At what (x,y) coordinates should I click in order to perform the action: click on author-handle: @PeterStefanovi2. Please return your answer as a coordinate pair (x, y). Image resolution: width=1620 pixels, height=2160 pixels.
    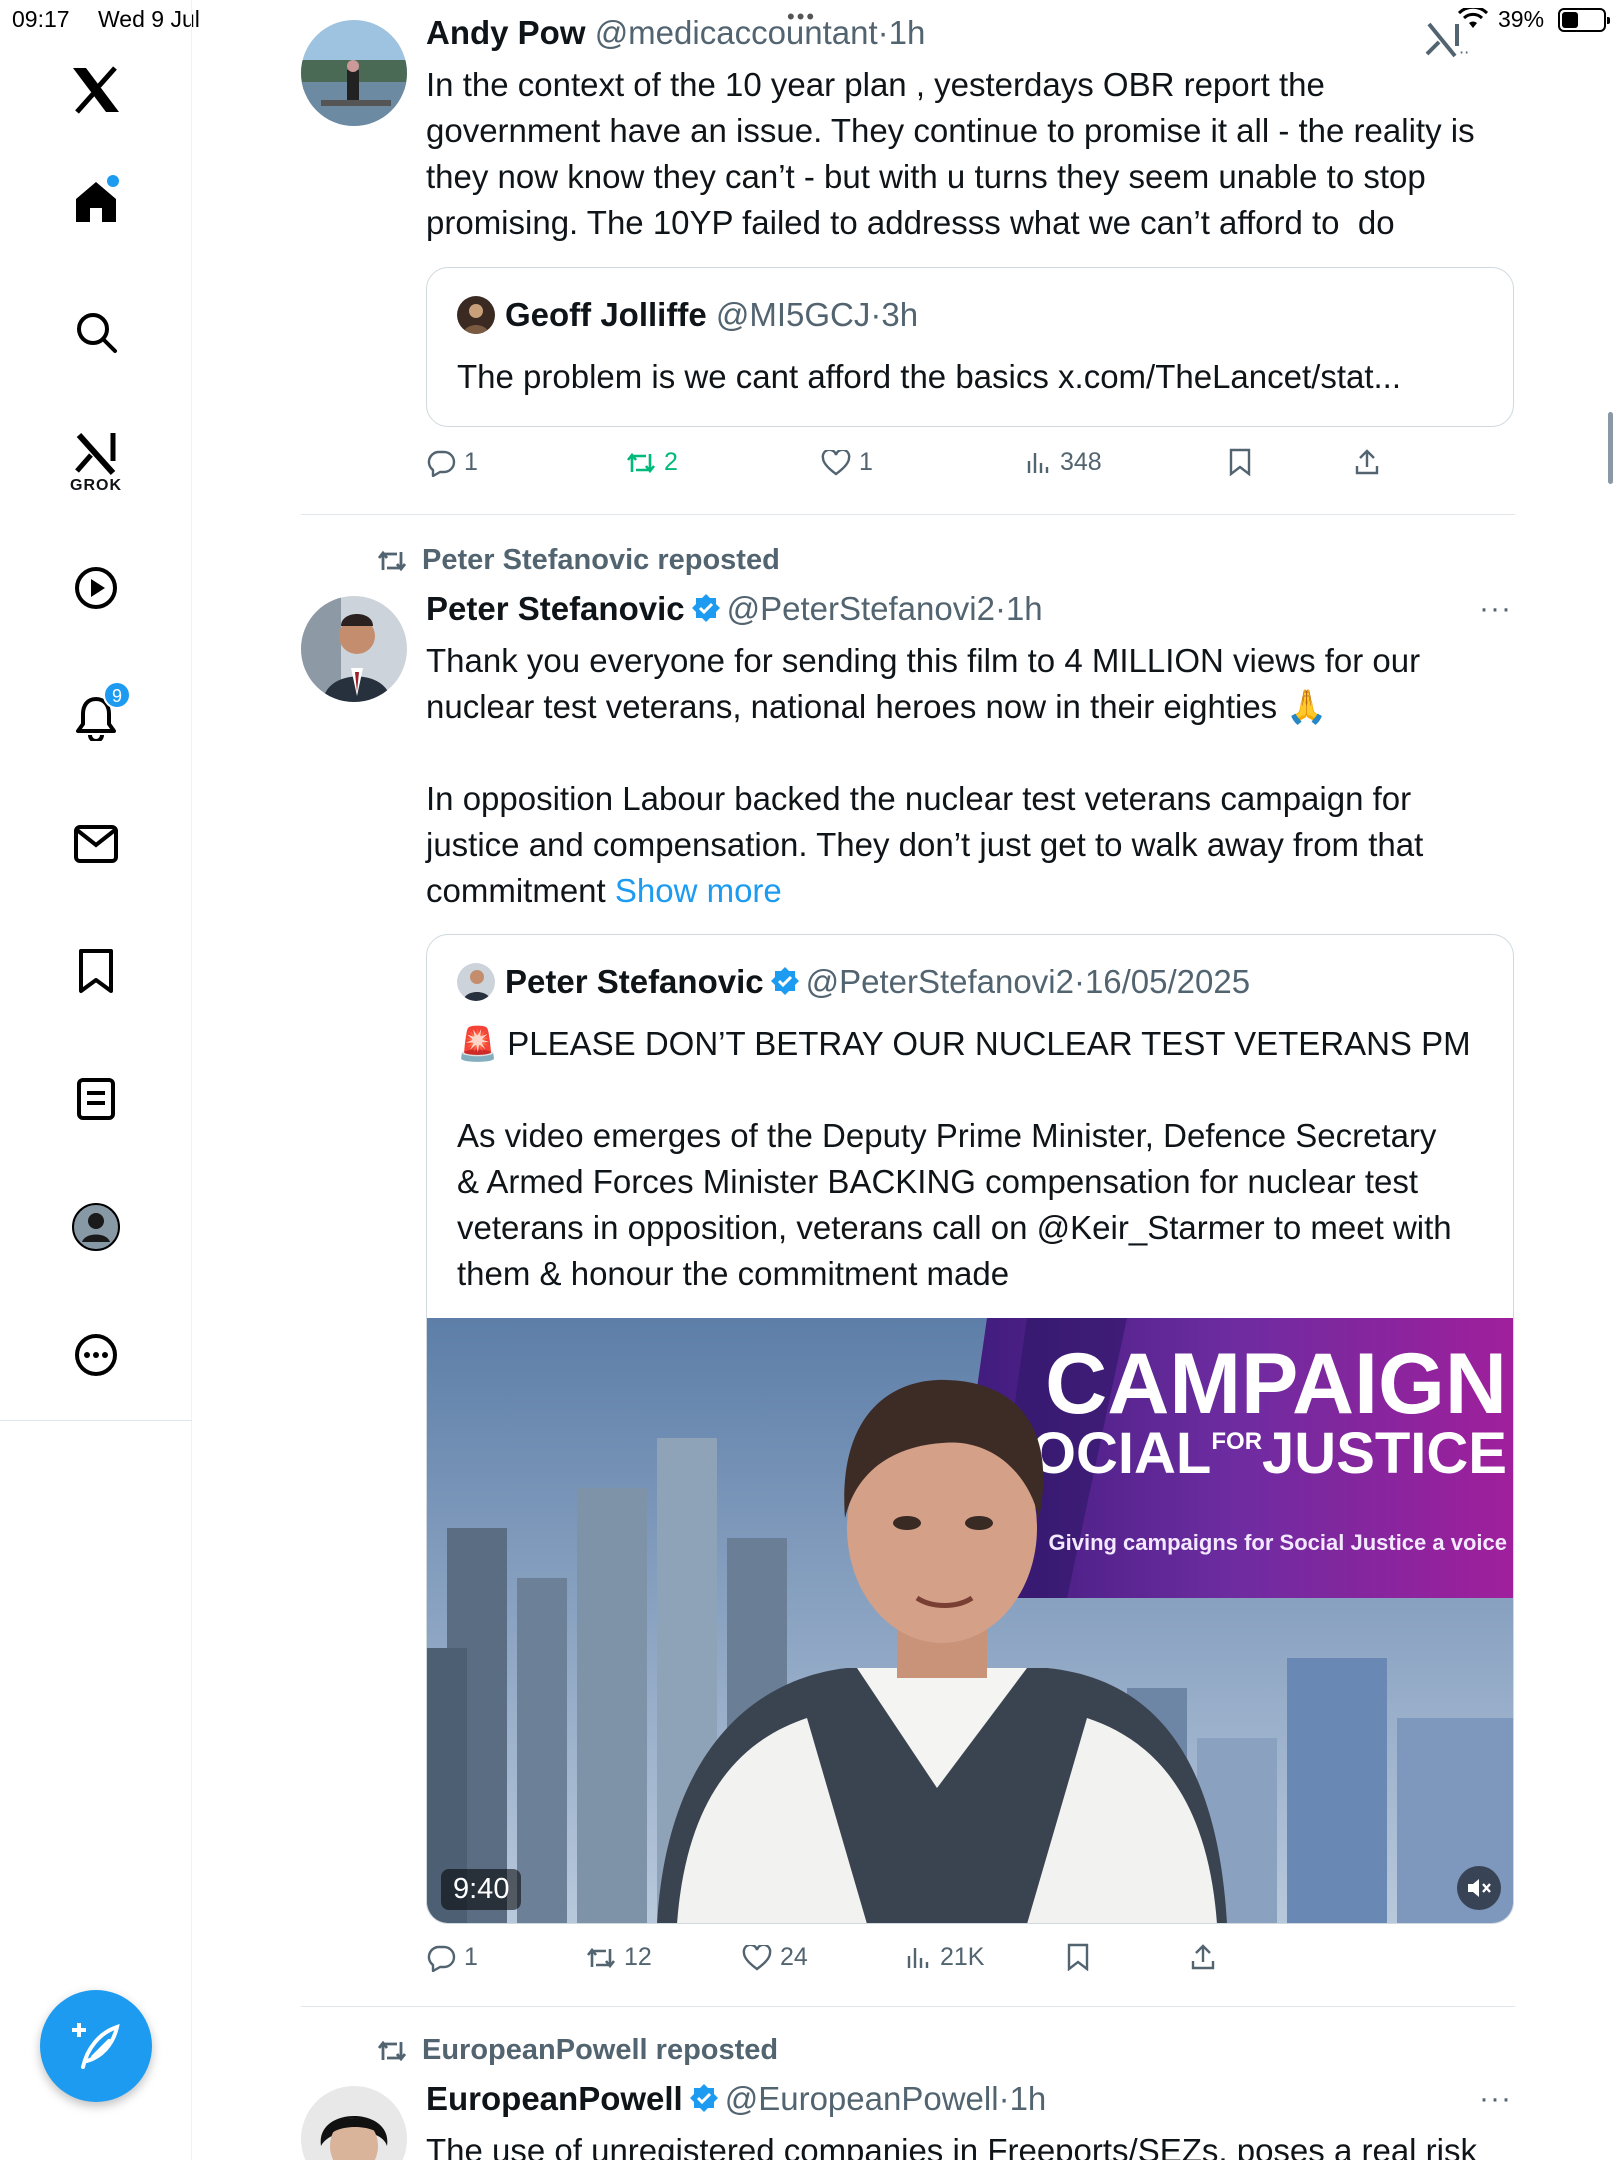
    Looking at the image, I should click on (861, 608).